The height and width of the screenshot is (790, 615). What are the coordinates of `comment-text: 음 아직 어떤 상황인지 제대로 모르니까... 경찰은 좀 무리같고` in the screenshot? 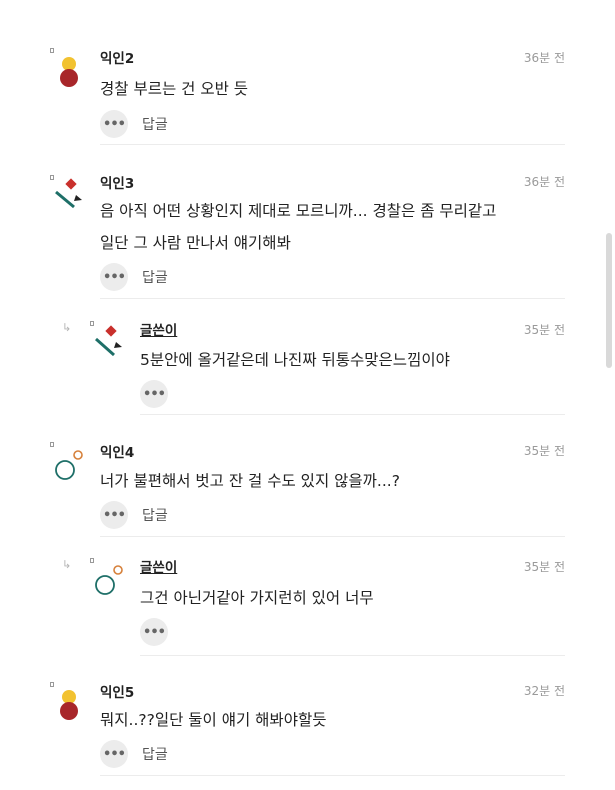 It's located at (298, 211).